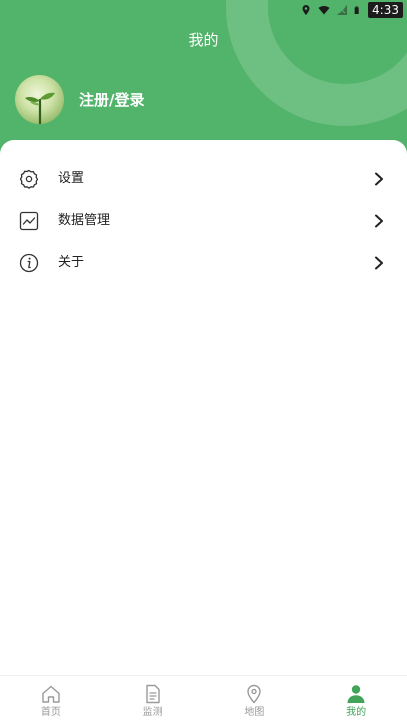  I want to click on signal-status-icon, so click(342, 10).